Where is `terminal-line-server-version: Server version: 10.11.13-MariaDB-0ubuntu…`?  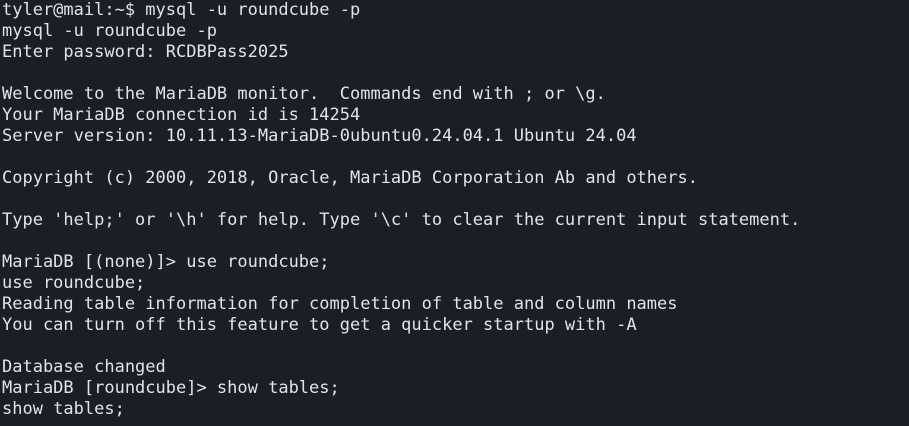 terminal-line-server-version: Server version: 10.11.13-MariaDB-0ubuntu… is located at coordinates (319, 136).